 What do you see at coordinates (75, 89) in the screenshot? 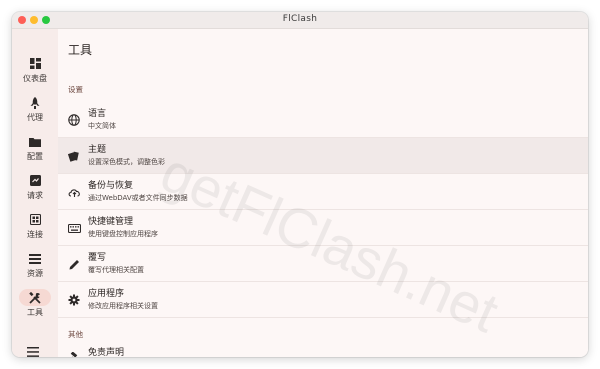
I see `section-label-settings: 设置` at bounding box center [75, 89].